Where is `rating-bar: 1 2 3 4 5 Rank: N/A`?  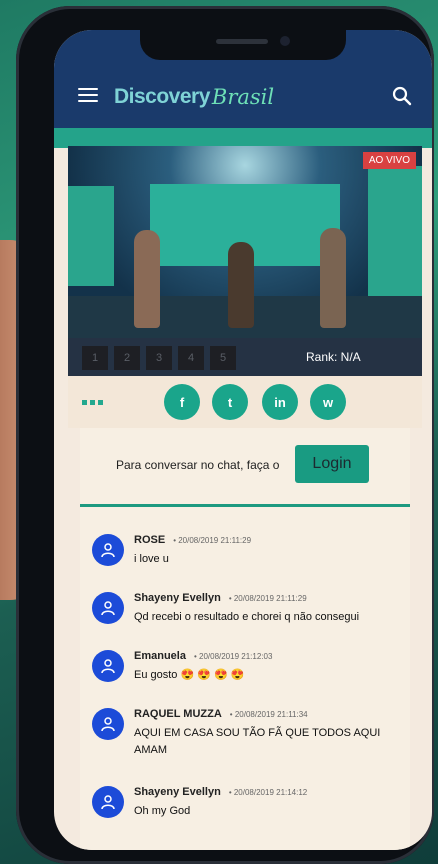
rating-bar: 1 2 3 4 5 Rank: N/A is located at coordinates (245, 357).